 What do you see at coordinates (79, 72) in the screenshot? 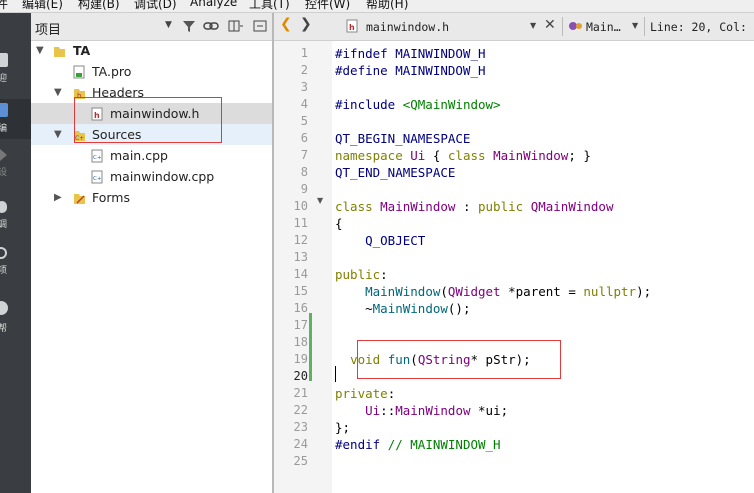
I see `pro-file-icon` at bounding box center [79, 72].